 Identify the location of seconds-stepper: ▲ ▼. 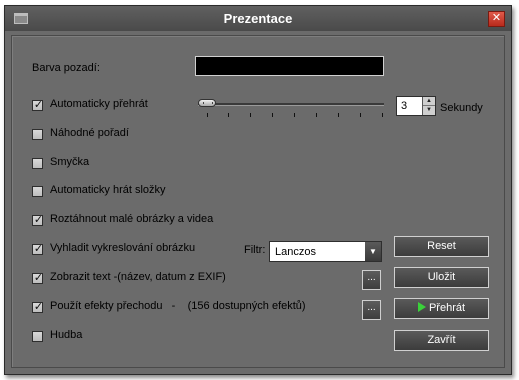
(428, 106).